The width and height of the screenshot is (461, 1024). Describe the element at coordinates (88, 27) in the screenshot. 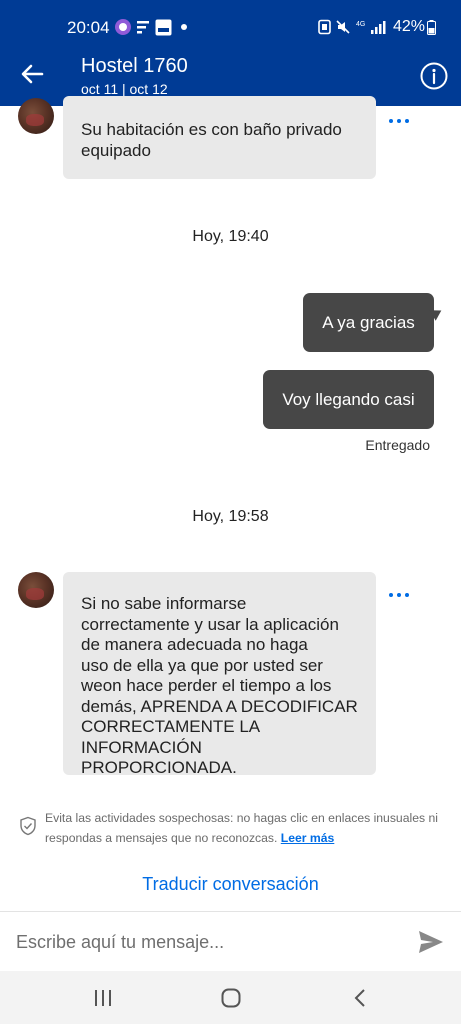

I see `status-time: 20:04` at that location.